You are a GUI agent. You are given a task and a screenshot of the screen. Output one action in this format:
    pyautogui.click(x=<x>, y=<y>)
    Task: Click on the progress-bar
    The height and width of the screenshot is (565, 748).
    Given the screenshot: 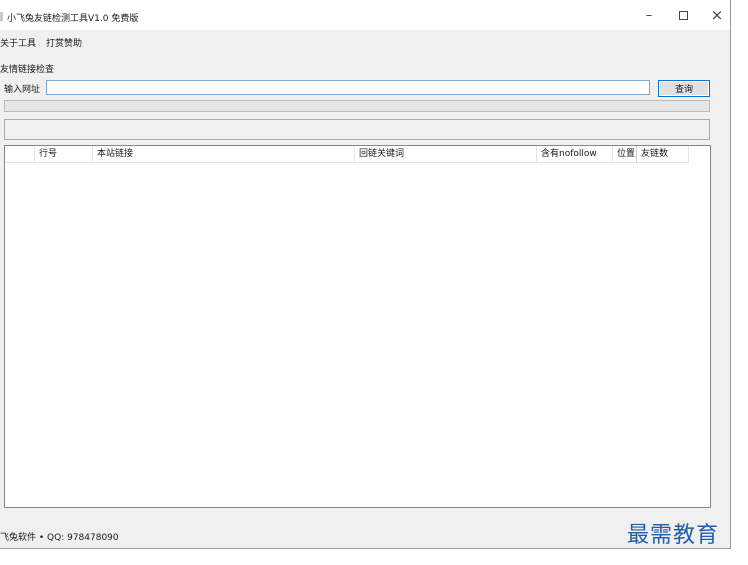 What is the action you would take?
    pyautogui.click(x=357, y=106)
    